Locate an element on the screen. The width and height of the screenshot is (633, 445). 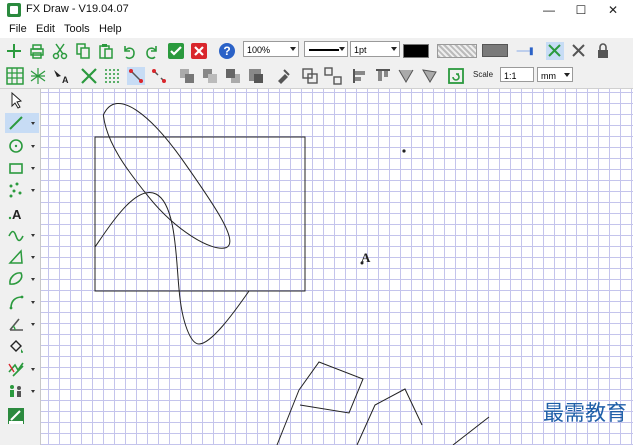
fxsa-tool is located at coordinates (22, 416).